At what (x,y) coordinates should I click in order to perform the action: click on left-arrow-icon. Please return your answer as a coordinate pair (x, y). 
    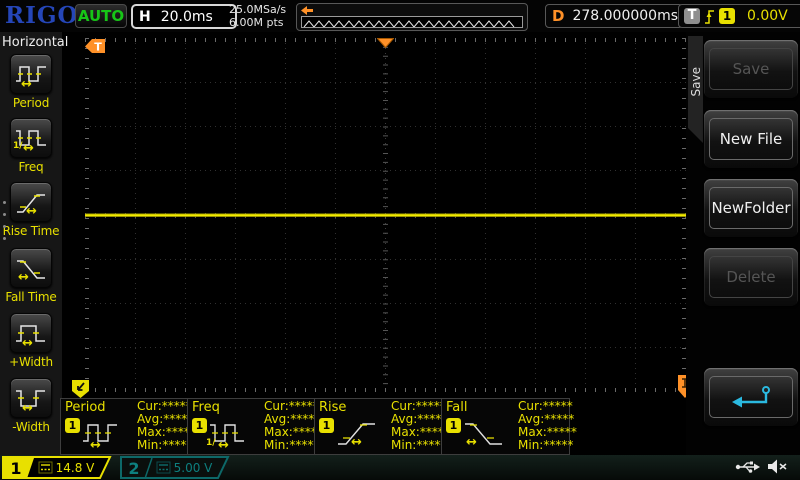
    Looking at the image, I should click on (307, 10).